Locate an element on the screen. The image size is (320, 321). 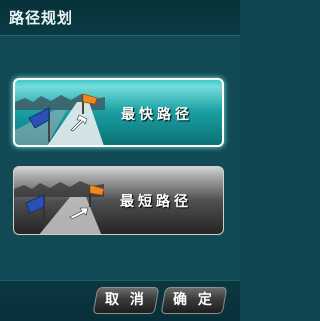
cancel-button-label: 取 消 is located at coordinates (126, 300).